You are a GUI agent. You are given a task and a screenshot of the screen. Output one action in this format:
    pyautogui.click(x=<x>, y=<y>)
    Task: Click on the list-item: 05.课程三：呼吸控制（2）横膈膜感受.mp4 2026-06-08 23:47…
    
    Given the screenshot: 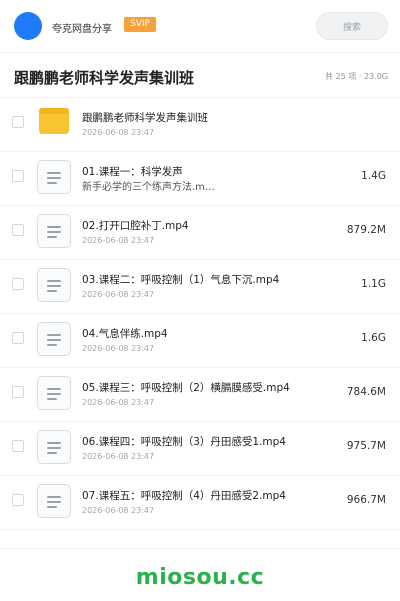 What is the action you would take?
    pyautogui.click(x=200, y=395)
    